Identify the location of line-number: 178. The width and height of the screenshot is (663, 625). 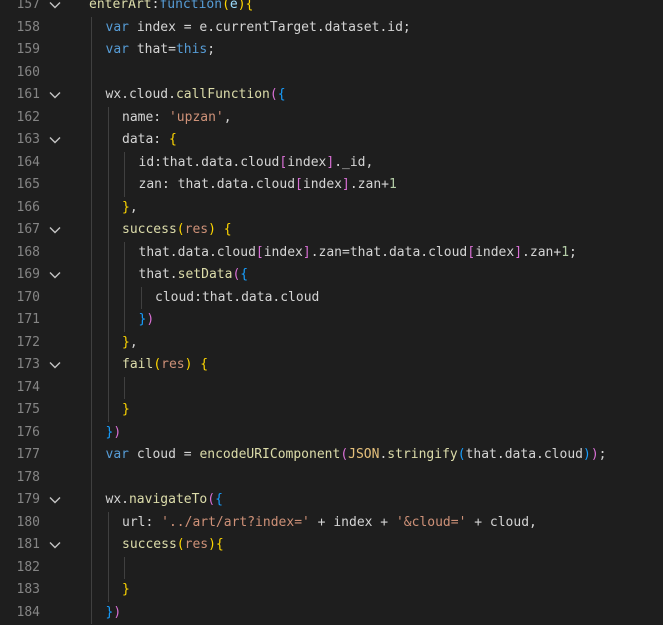
(28, 477).